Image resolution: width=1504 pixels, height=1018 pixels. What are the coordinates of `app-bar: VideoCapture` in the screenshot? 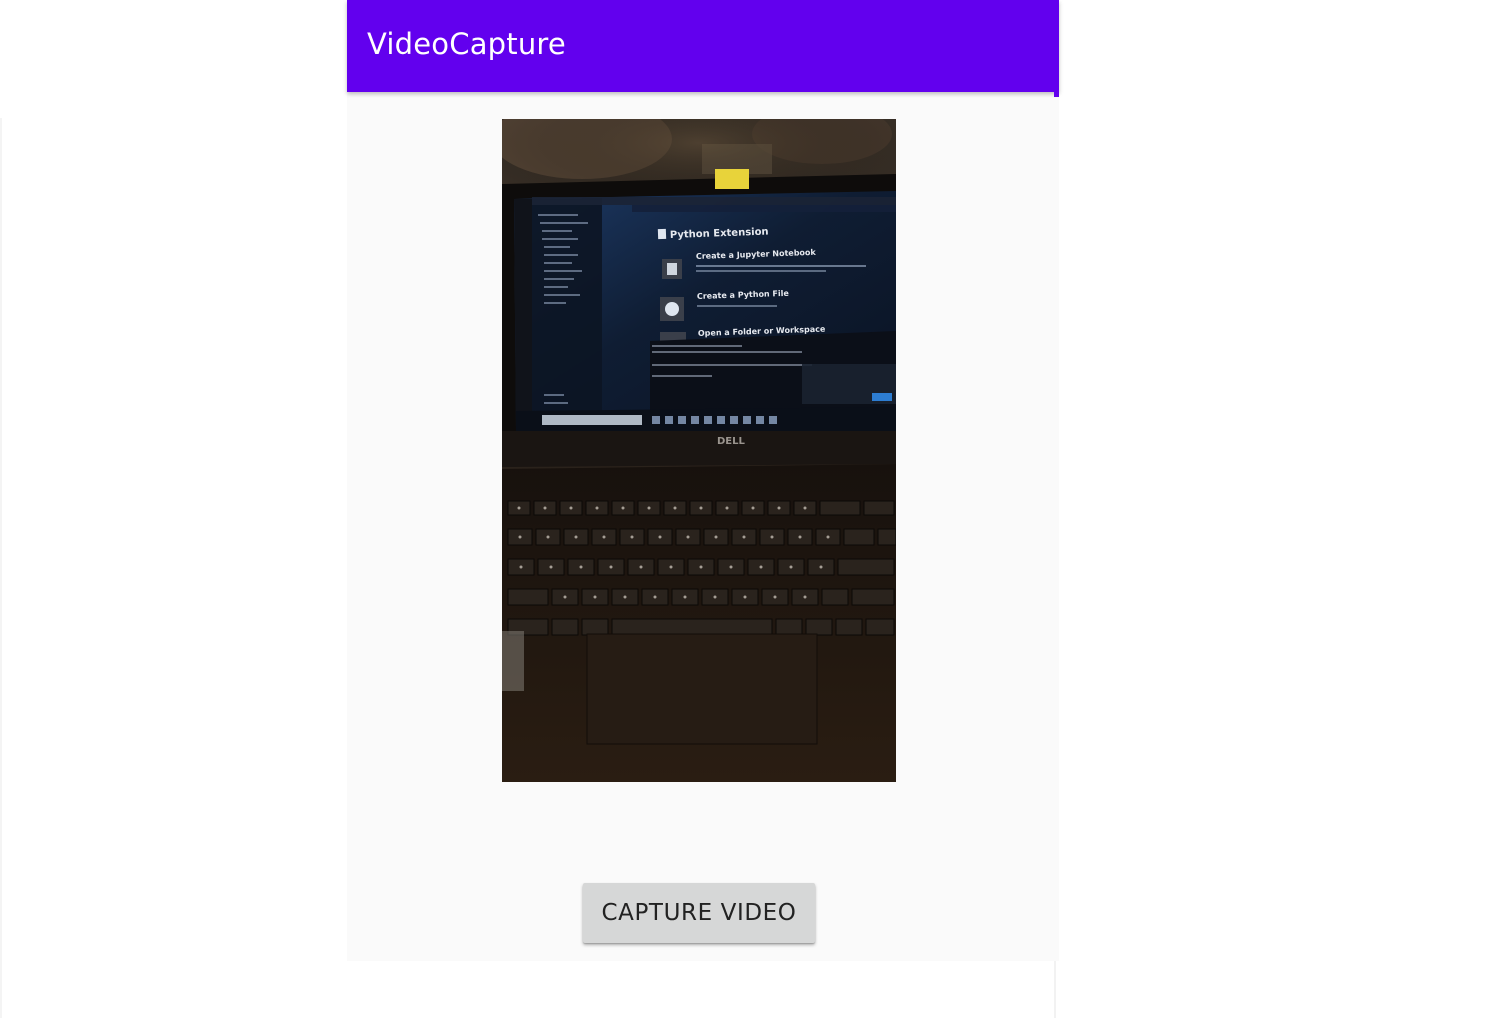 It's located at (703, 46).